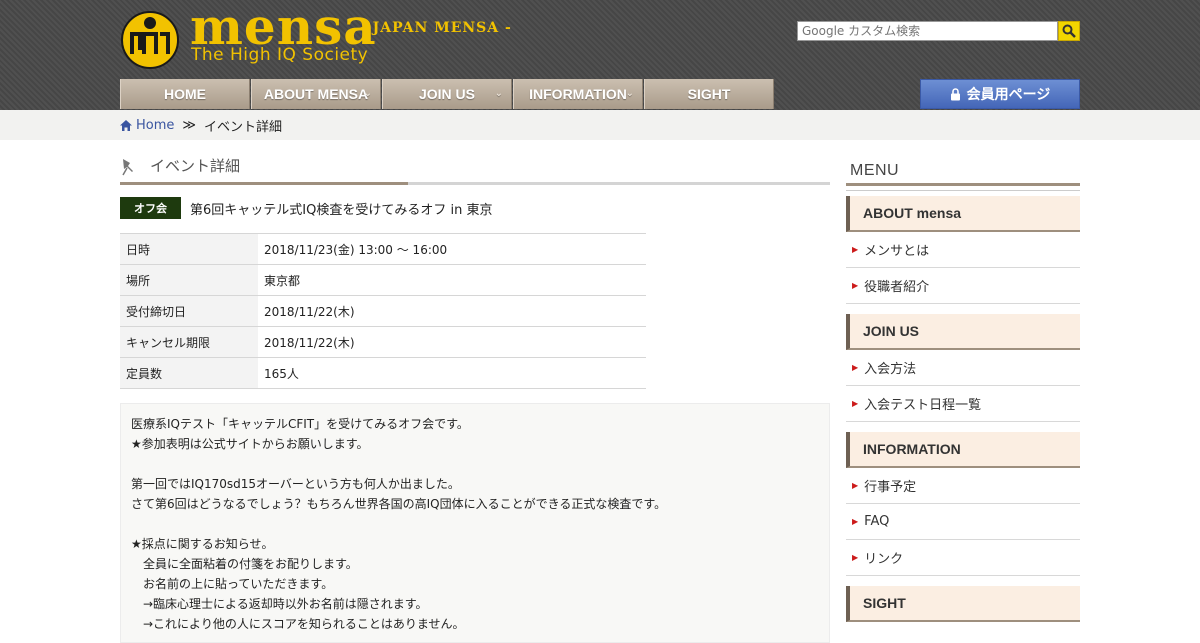 The width and height of the screenshot is (1200, 643). I want to click on event-title: 第6回キャッテル式IQ検査を受けてみるオフ in 東京, so click(341, 210).